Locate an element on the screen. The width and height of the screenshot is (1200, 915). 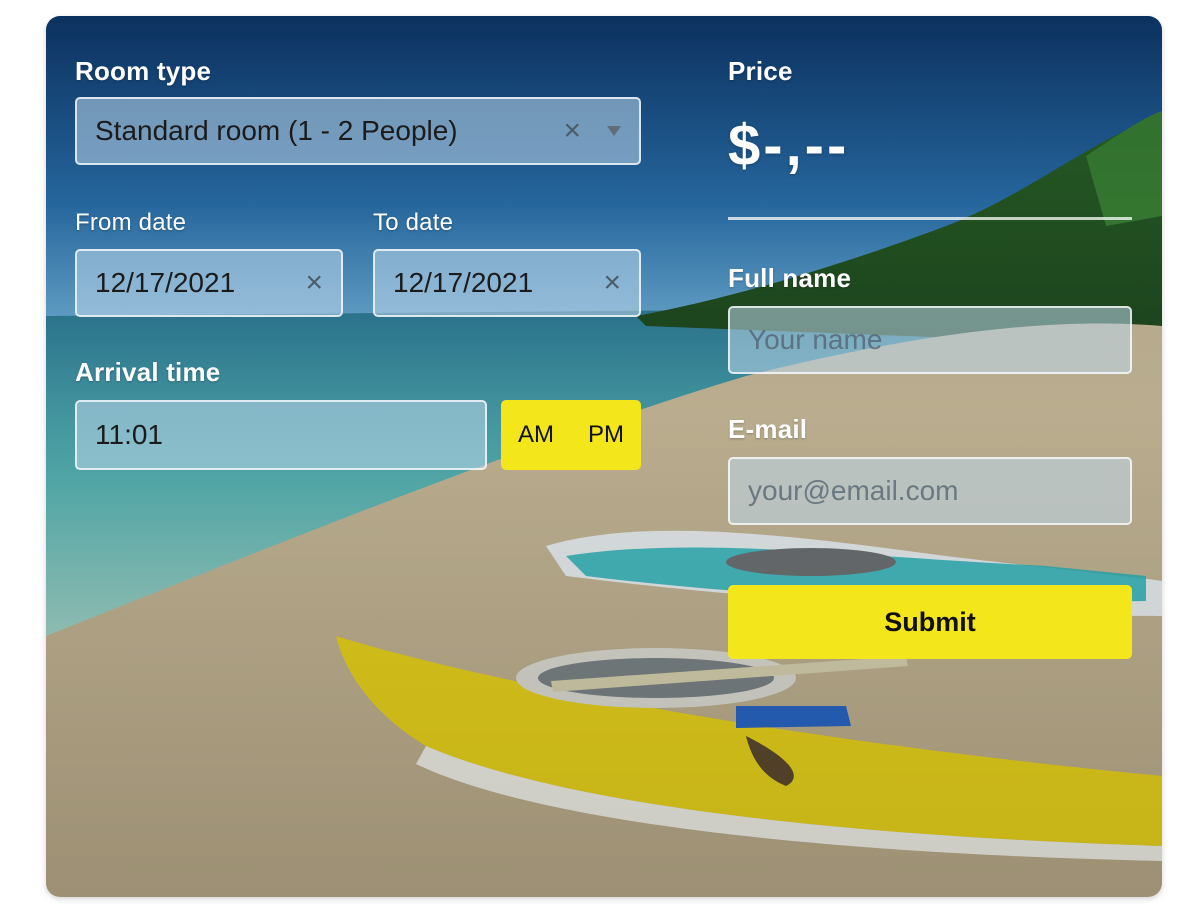
email-label: E-mail is located at coordinates (768, 429).